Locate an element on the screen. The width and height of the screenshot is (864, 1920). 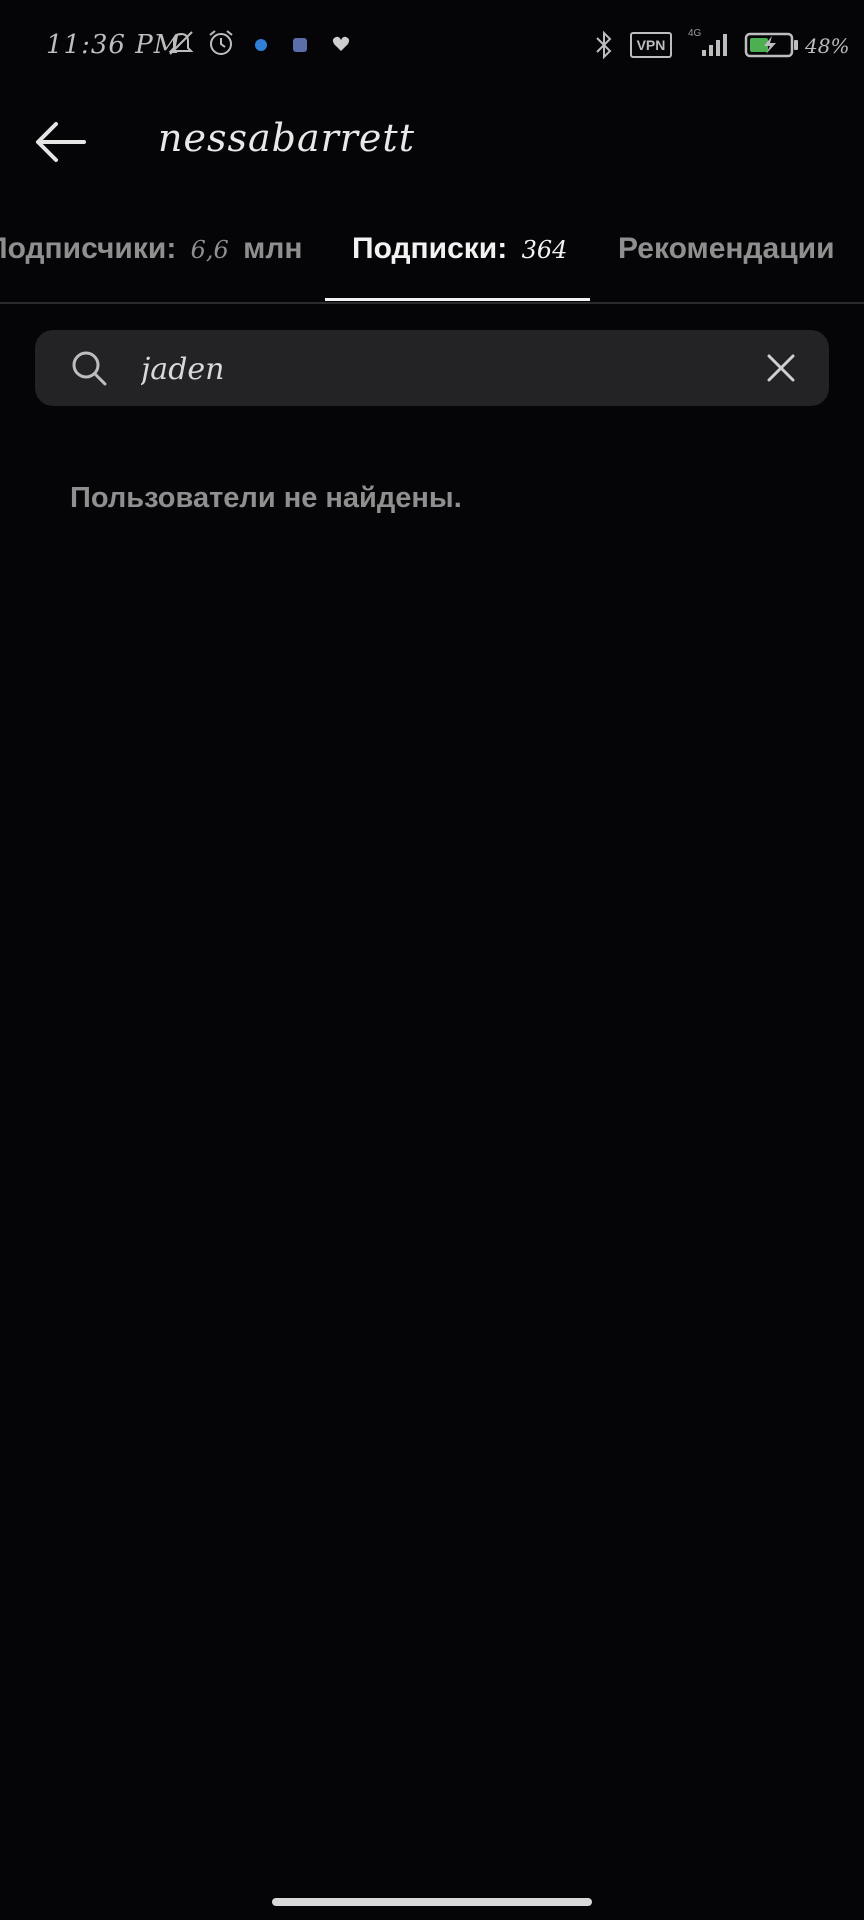
alarm-icon is located at coordinates (221, 45).